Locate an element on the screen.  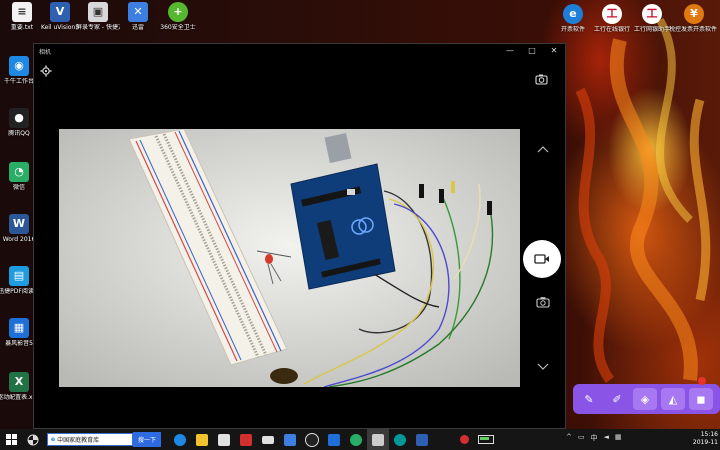
minimize-button: — is located at coordinates (510, 51).